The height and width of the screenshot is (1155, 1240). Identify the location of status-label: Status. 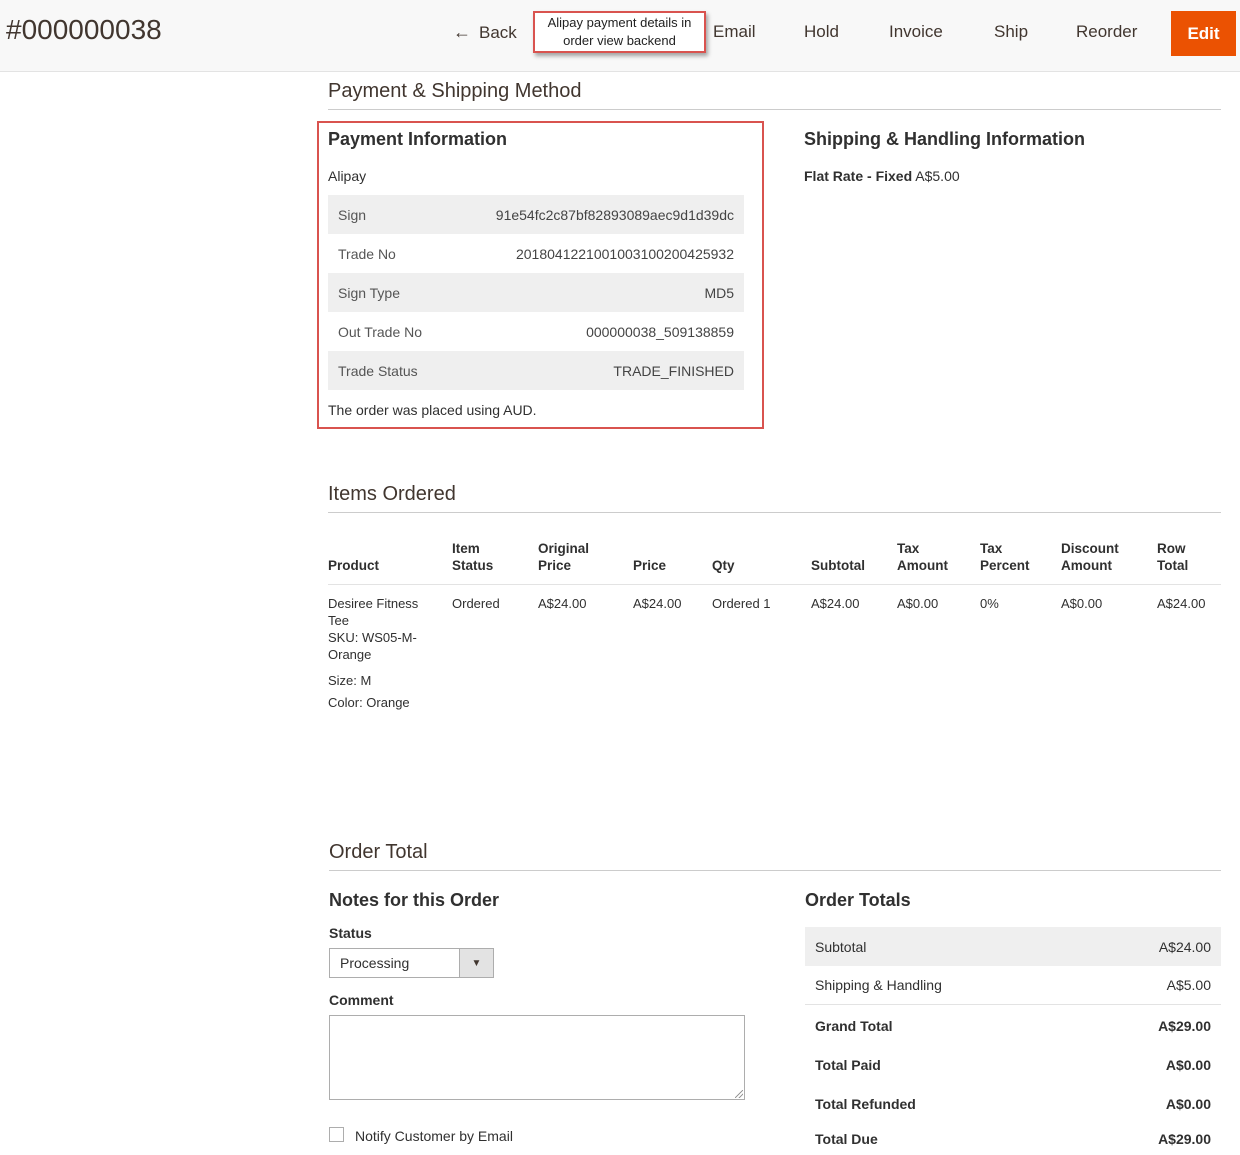
(350, 933).